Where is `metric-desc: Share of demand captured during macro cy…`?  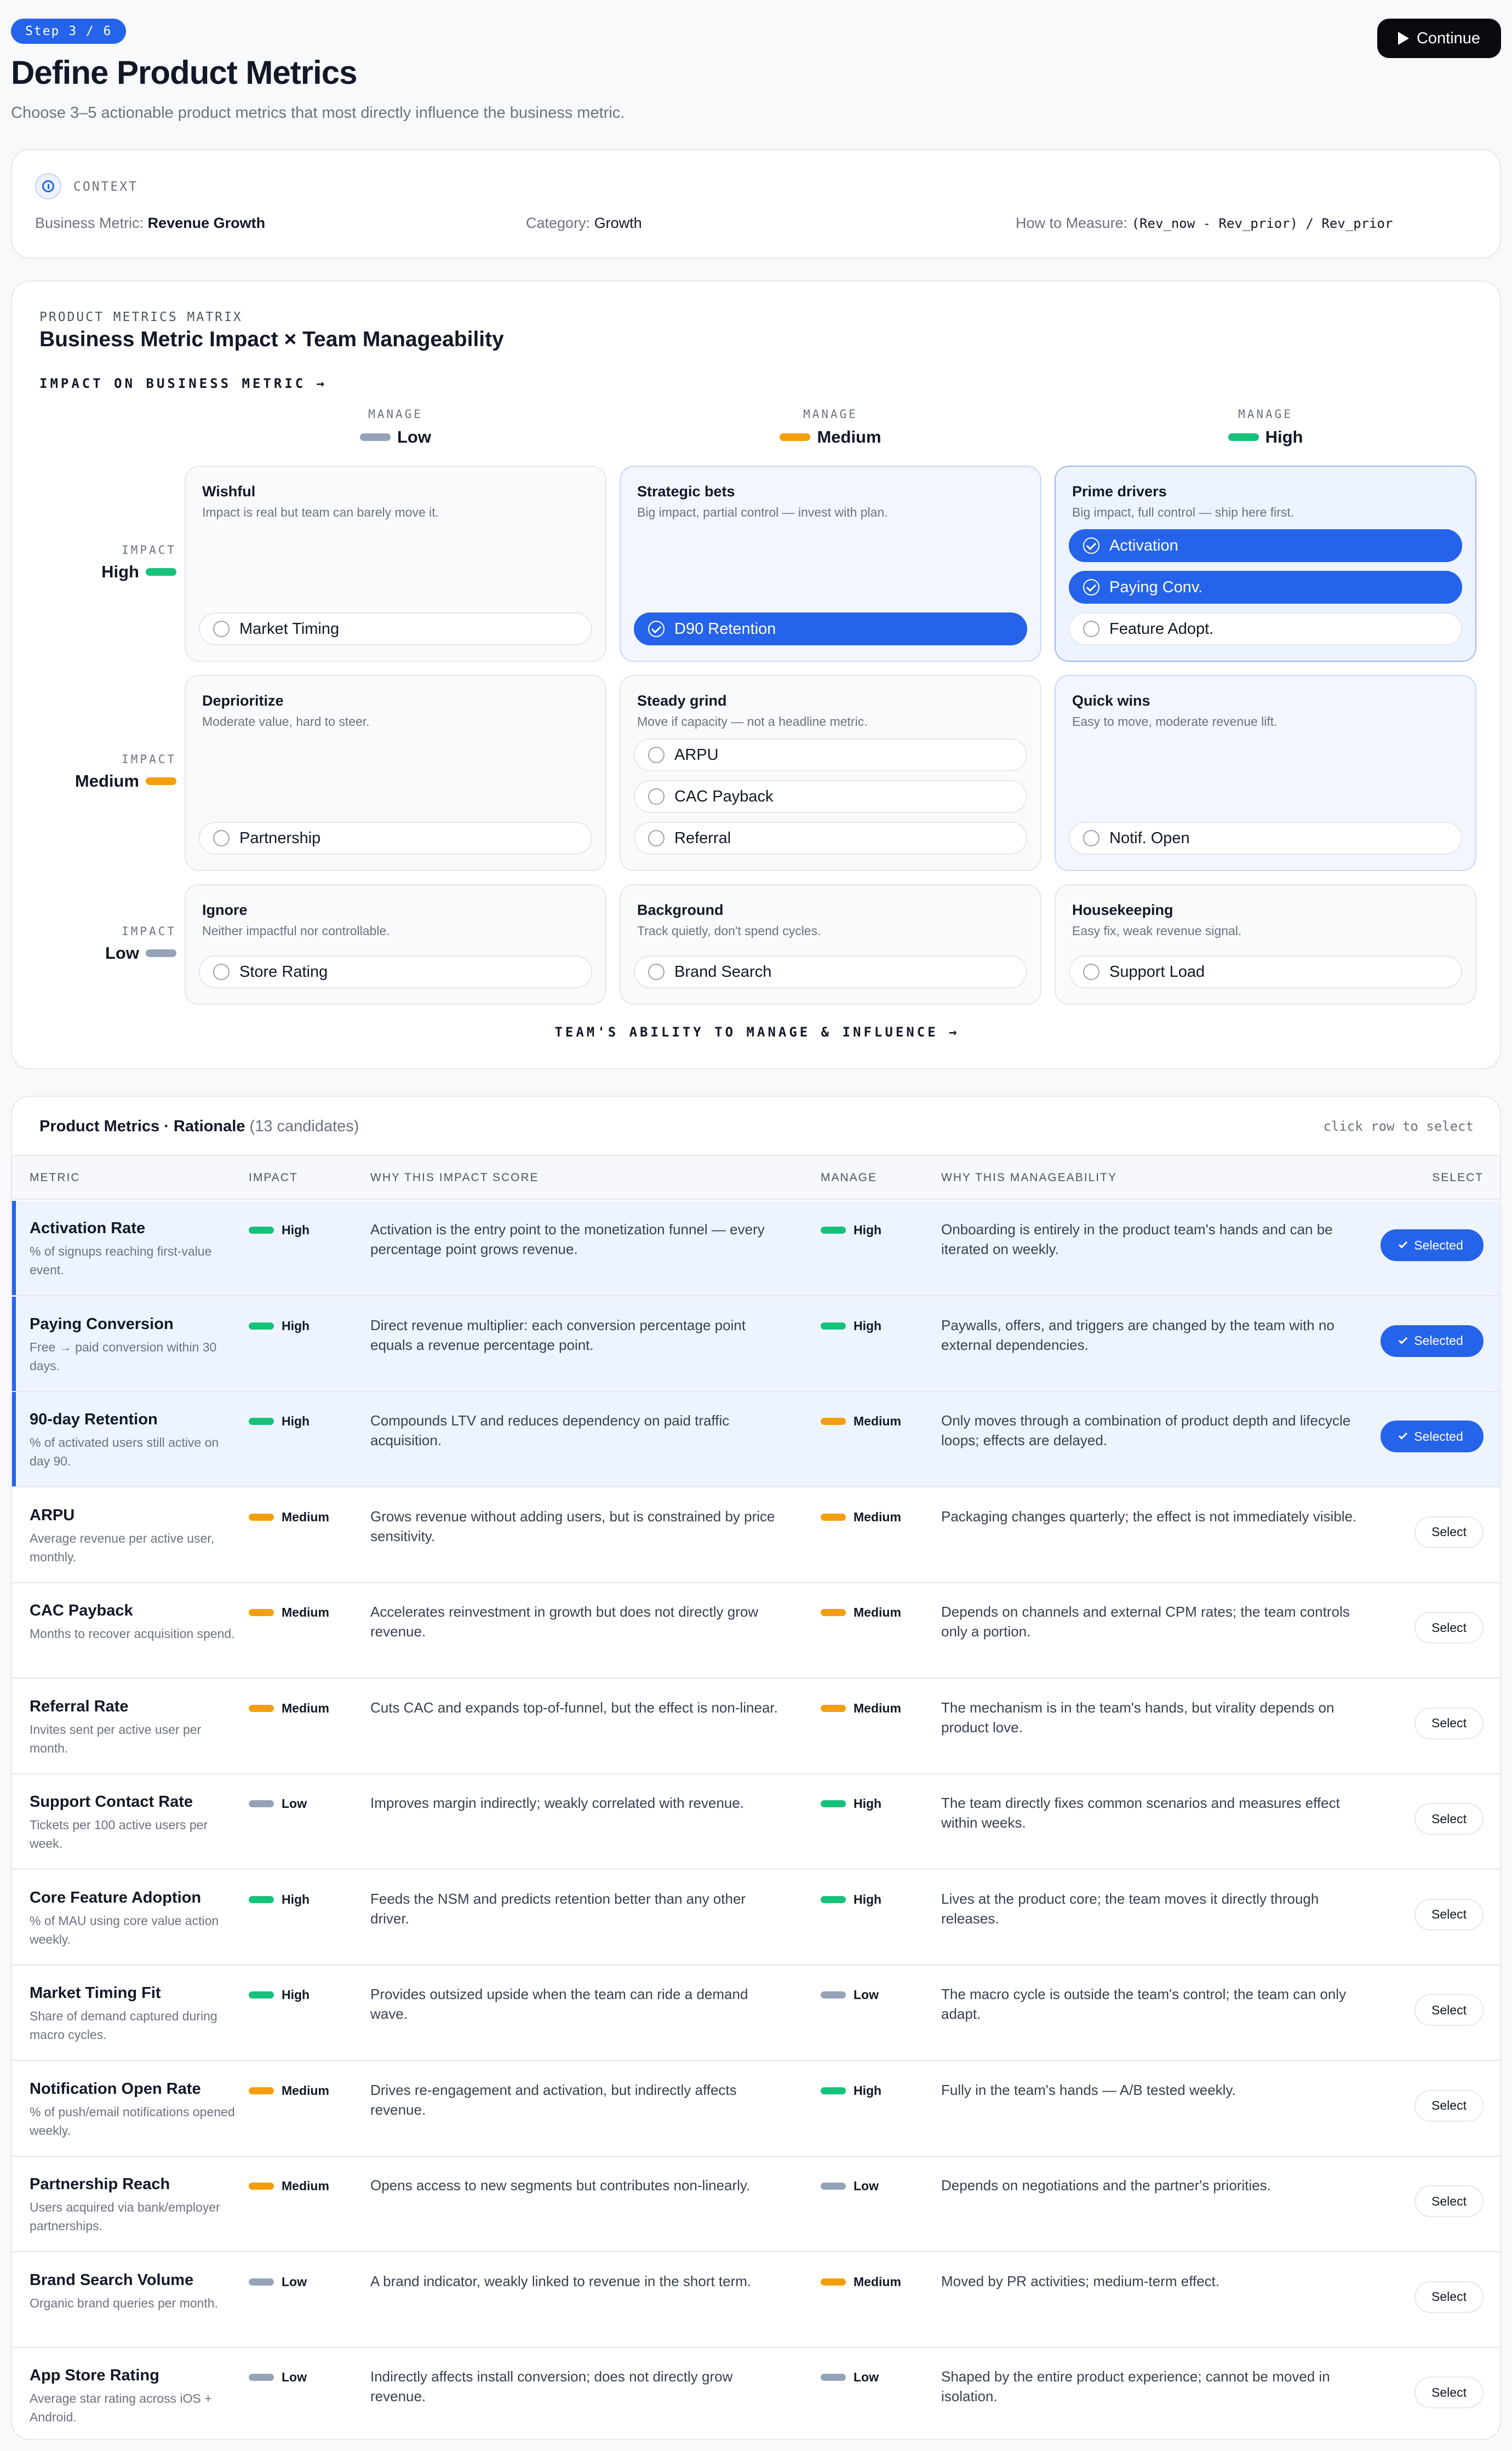
metric-desc: Share of demand captured during macro cy… is located at coordinates (123, 2025).